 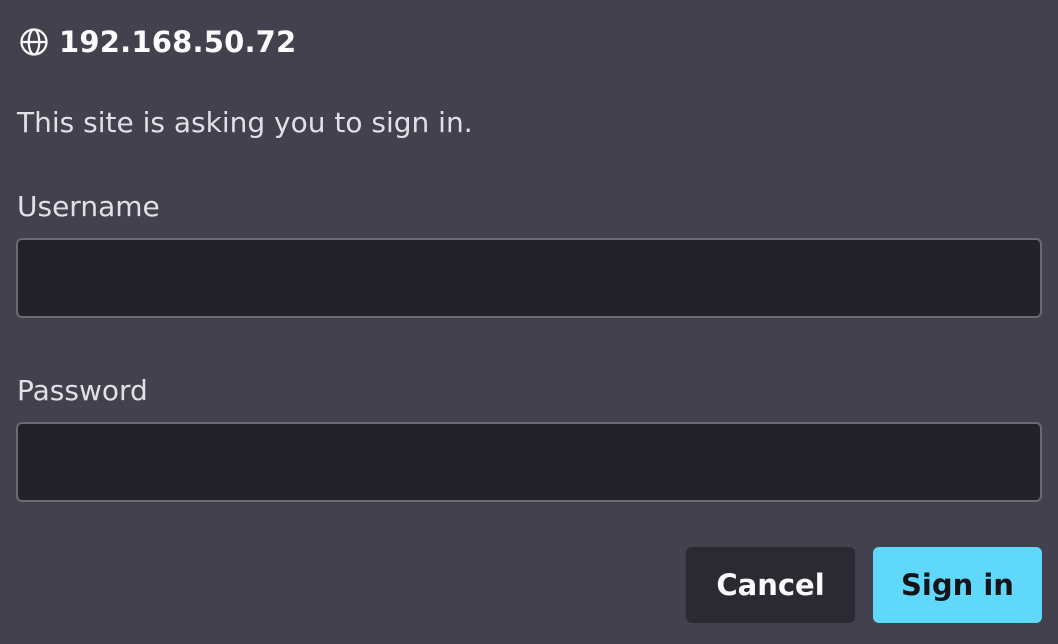 What do you see at coordinates (178, 42) in the screenshot?
I see `site-host: 192.168.50.72` at bounding box center [178, 42].